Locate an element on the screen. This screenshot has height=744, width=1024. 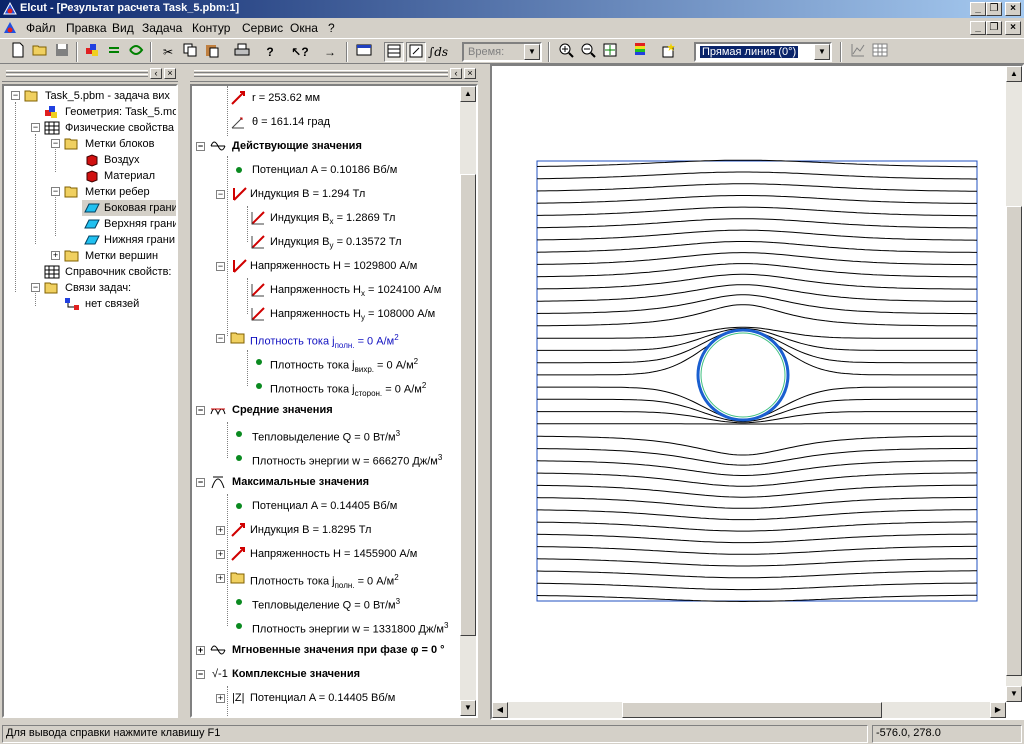
mdi-restore-button: ❐ is located at coordinates (994, 28).